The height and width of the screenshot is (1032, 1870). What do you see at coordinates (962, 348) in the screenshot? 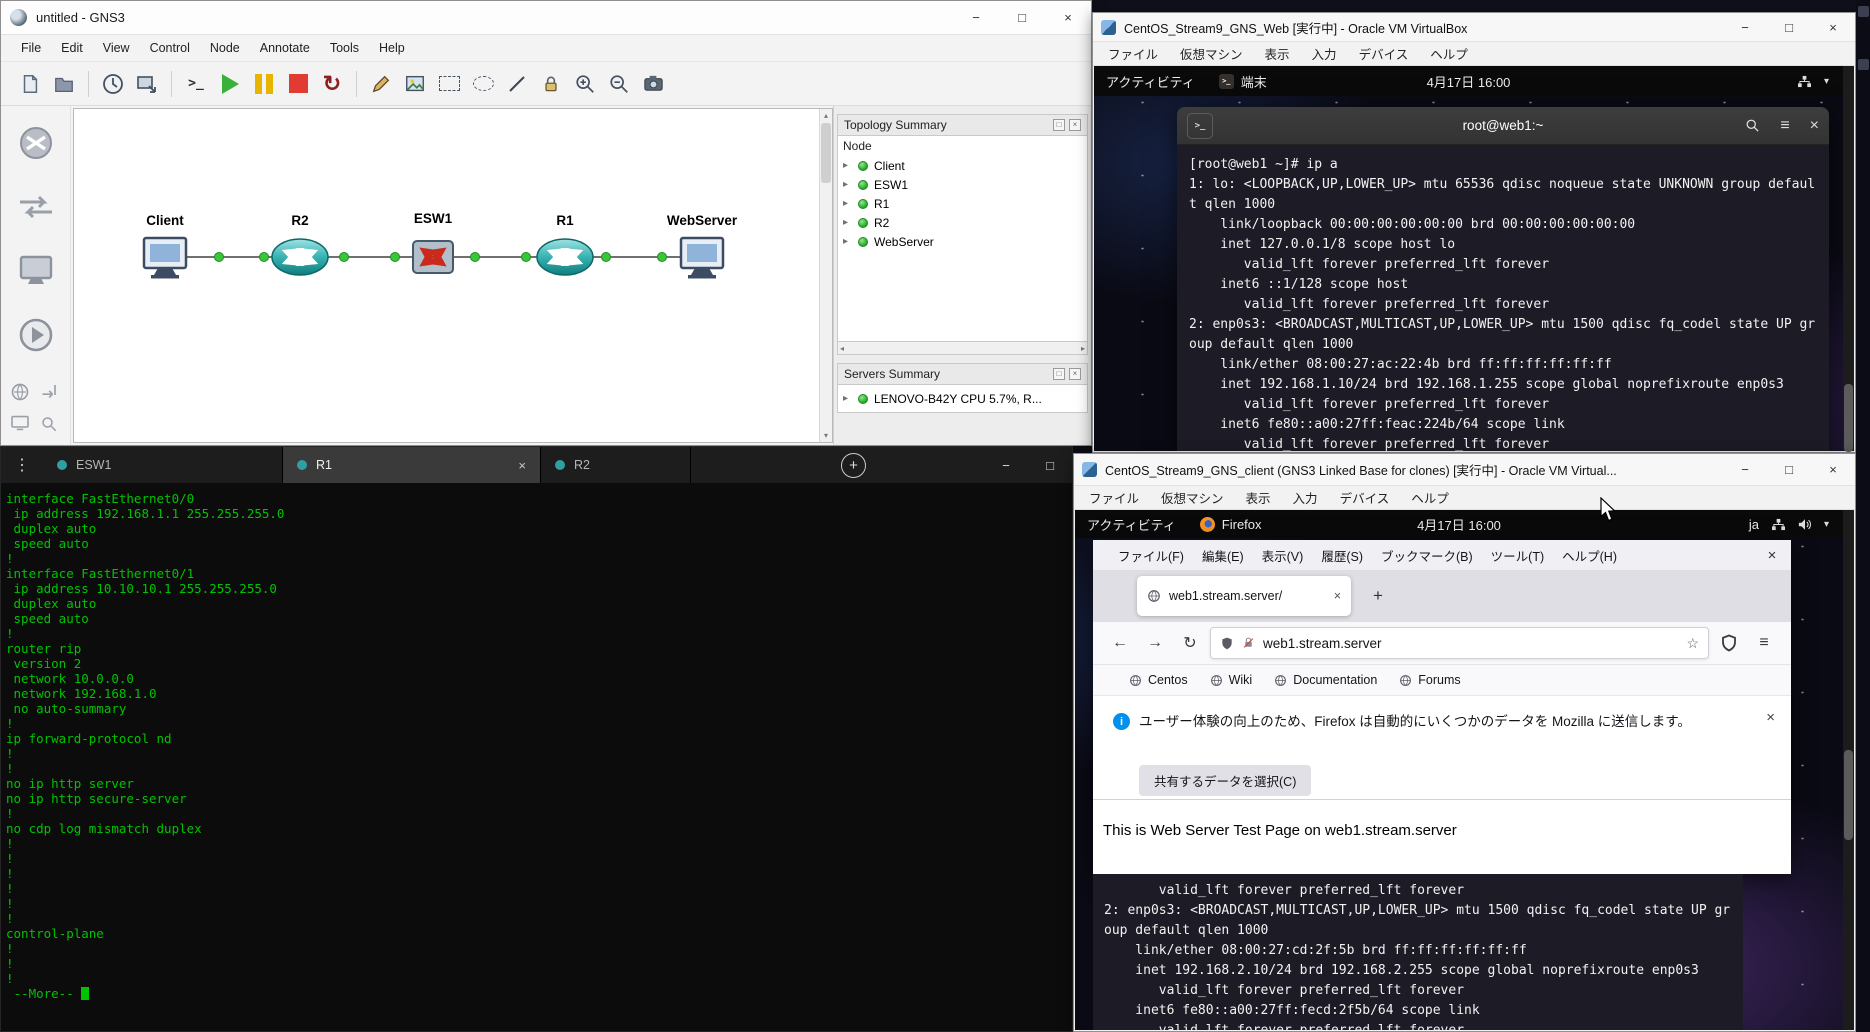
I see `panel-horizontal-scrollbar: ◂ ▸` at bounding box center [962, 348].